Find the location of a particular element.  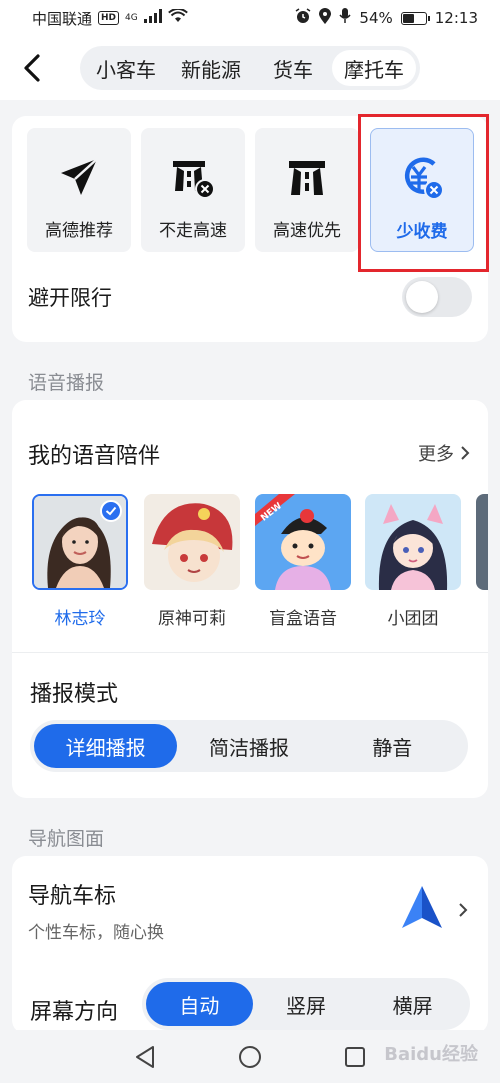

car-icon-row: 导航车标 个性车标，随心换 is located at coordinates (250, 908).